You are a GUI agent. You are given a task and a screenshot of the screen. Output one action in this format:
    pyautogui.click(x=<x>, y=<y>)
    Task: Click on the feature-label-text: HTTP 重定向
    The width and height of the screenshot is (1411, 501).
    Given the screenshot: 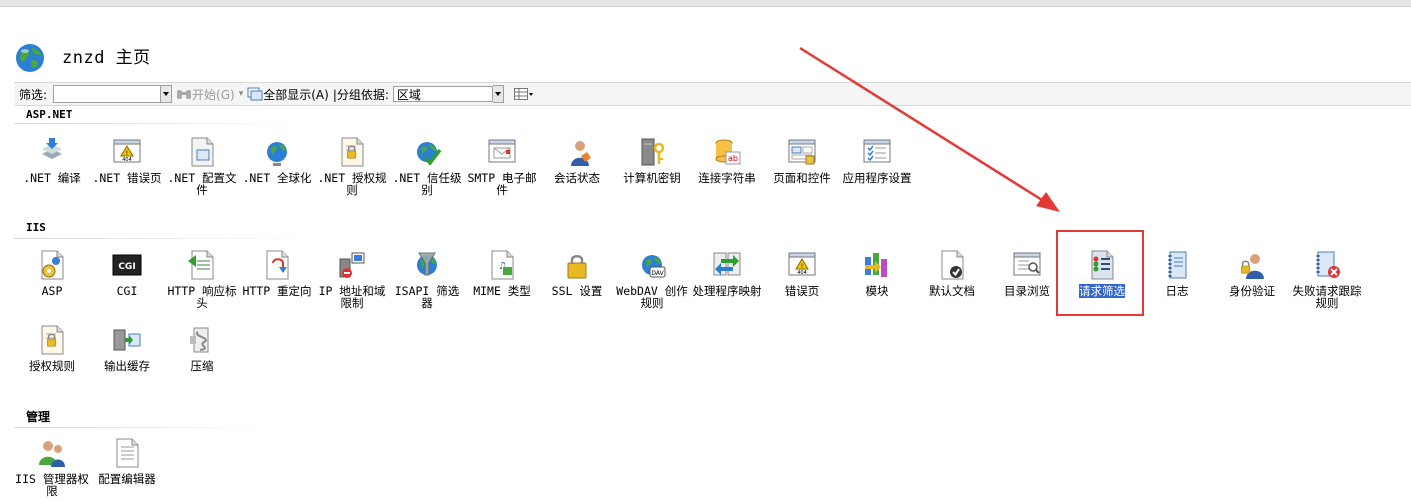 What is the action you would take?
    pyautogui.click(x=277, y=291)
    